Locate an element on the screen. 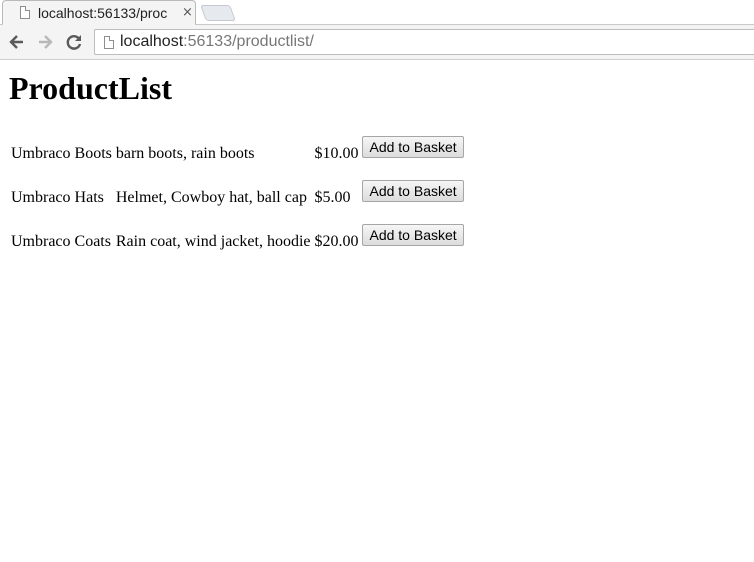  browser-toolbar: localhost:56133/productlist/ is located at coordinates (377, 42).